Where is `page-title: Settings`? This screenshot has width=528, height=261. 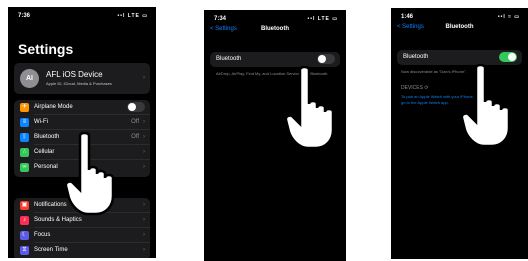 page-title: Settings is located at coordinates (46, 49).